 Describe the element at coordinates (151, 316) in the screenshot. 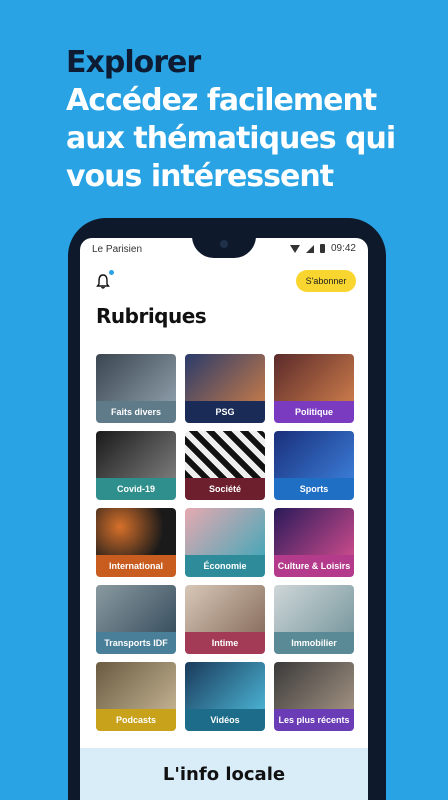

I see `page-title: Rubriques` at that location.